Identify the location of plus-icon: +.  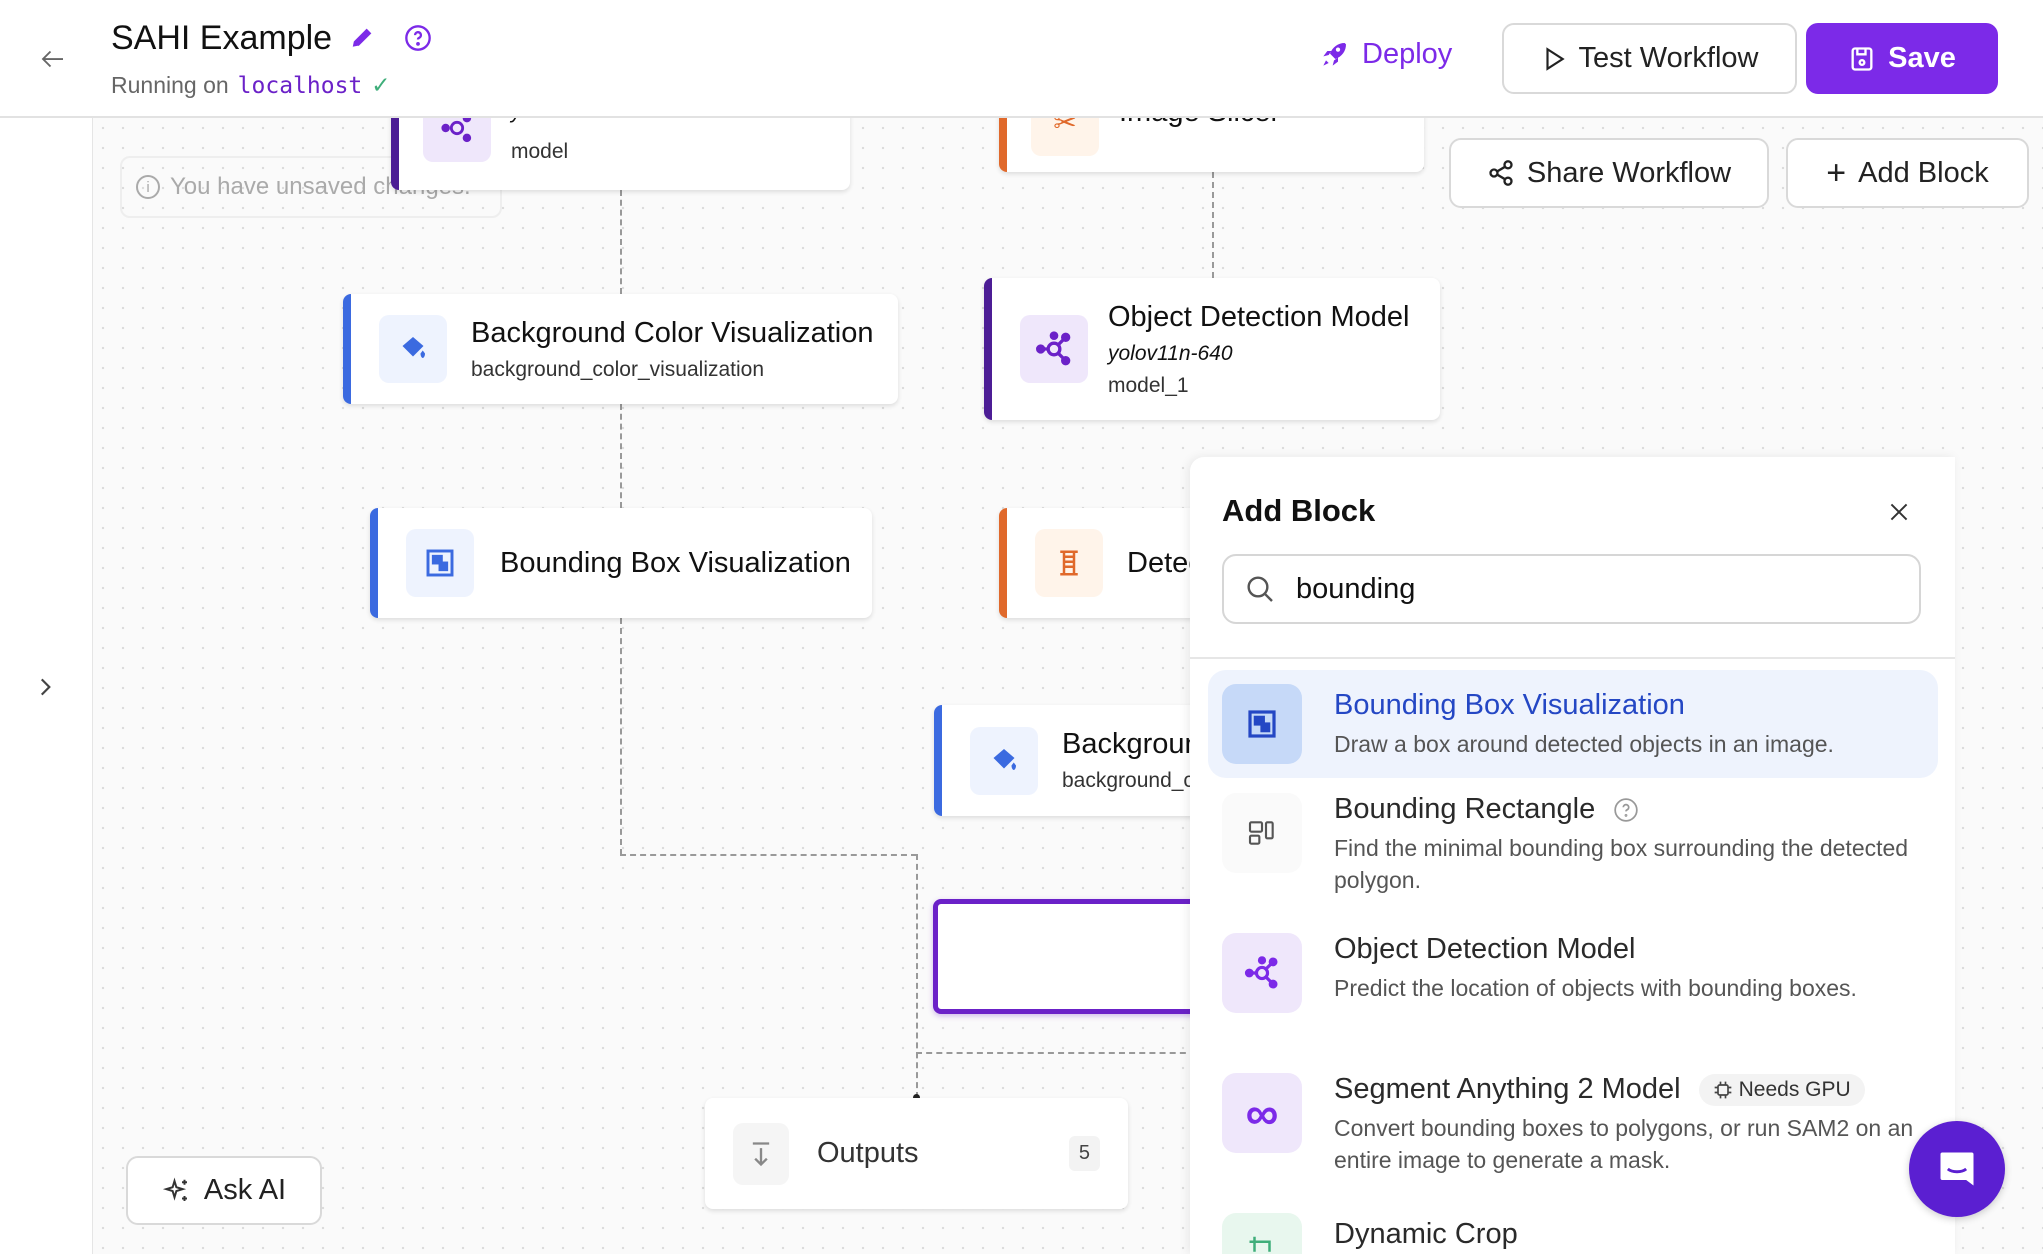
(1836, 173).